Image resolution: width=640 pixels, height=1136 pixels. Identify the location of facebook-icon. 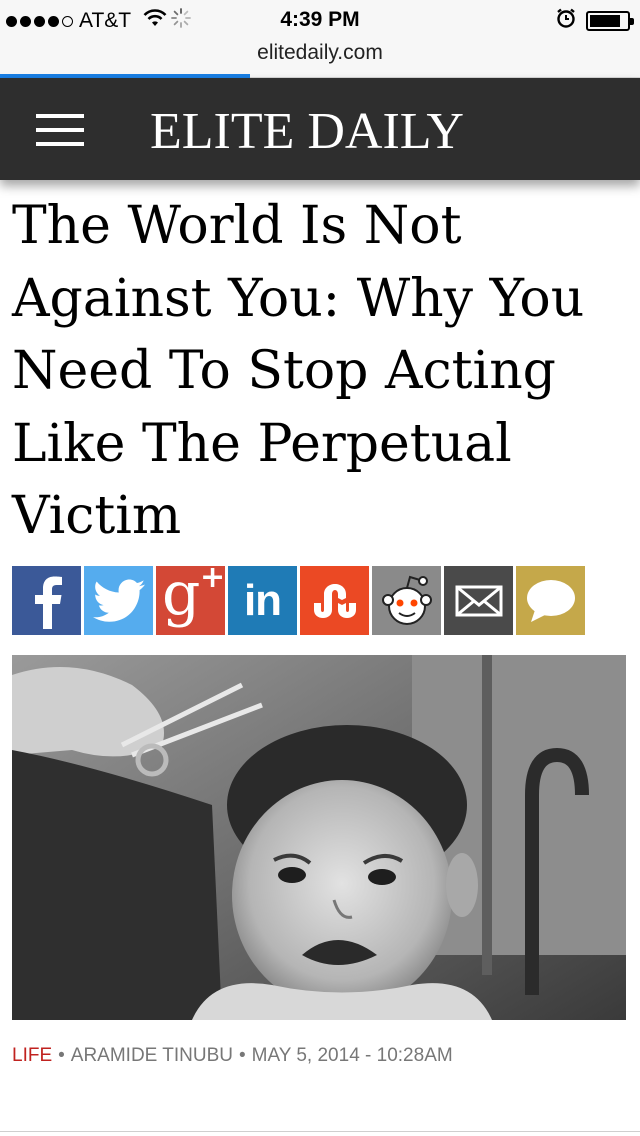
(48, 602).